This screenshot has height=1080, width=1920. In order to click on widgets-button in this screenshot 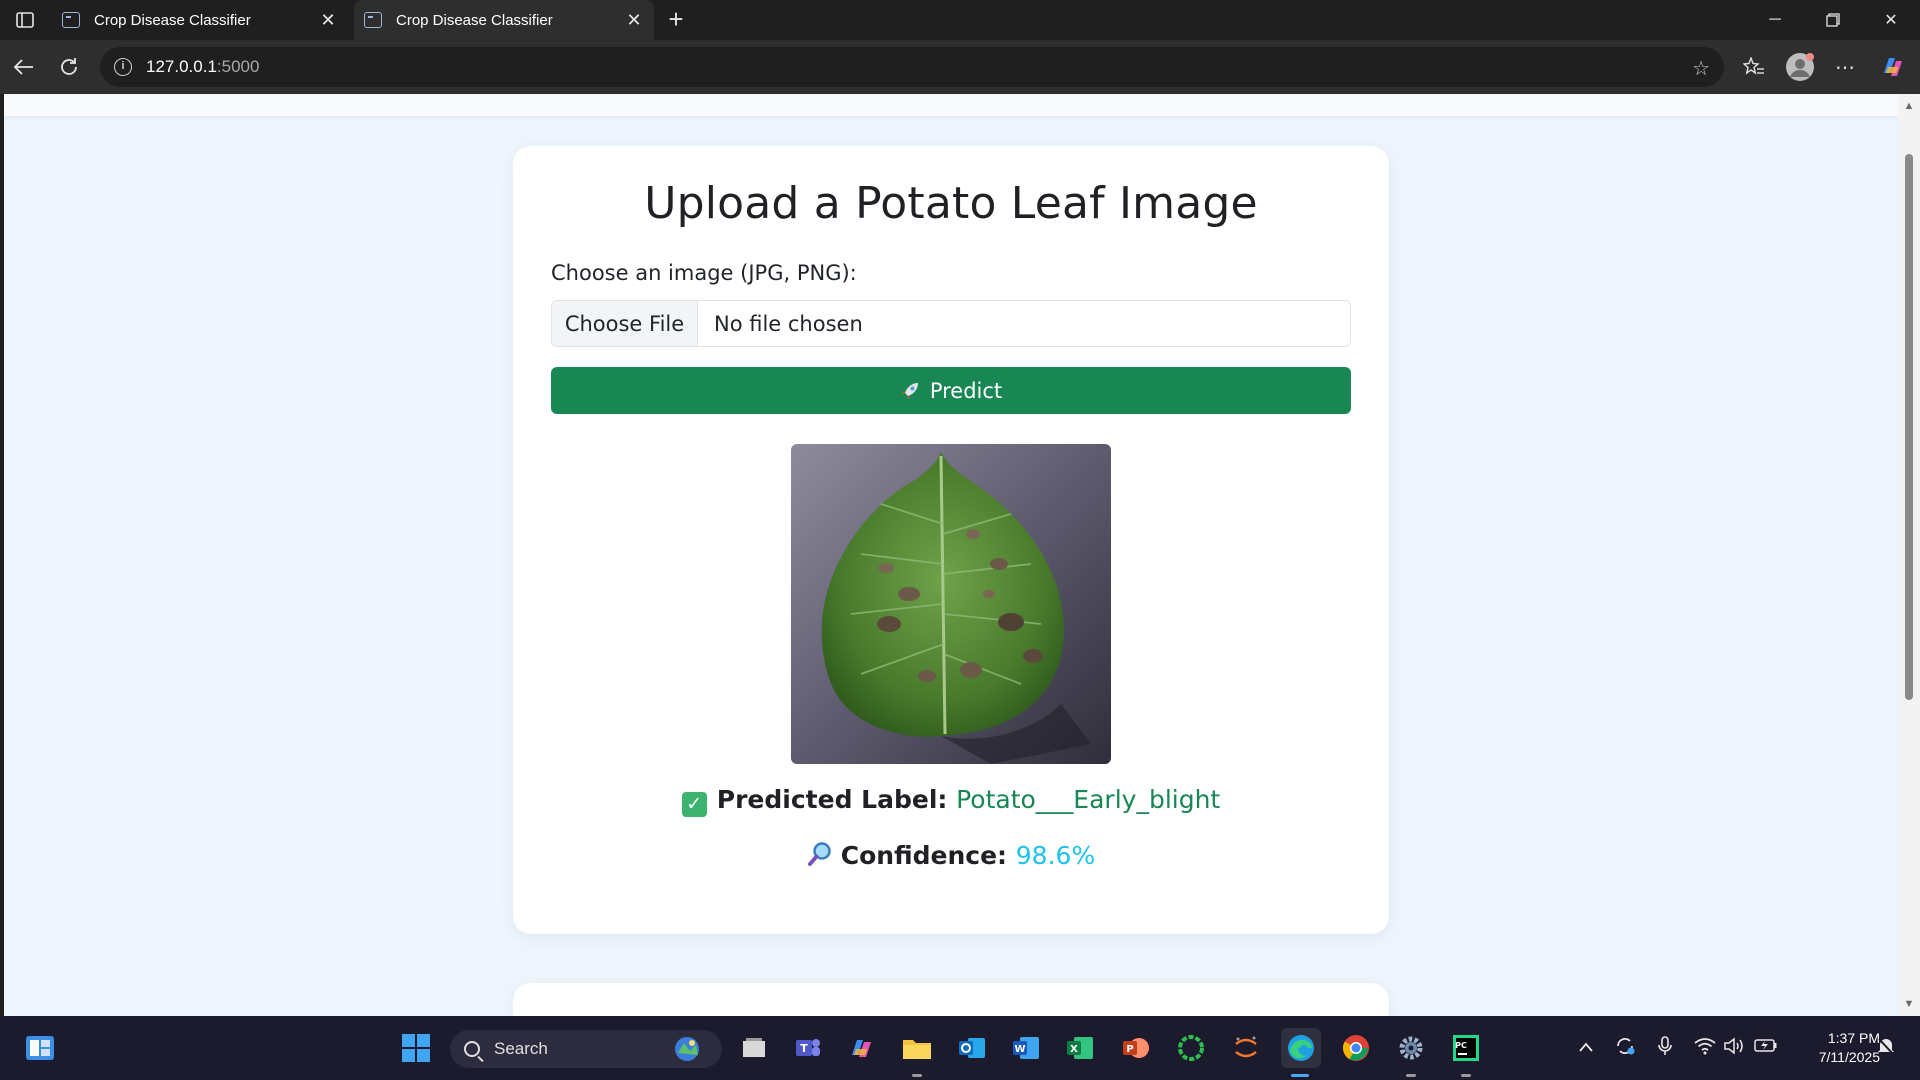, I will do `click(40, 1048)`.